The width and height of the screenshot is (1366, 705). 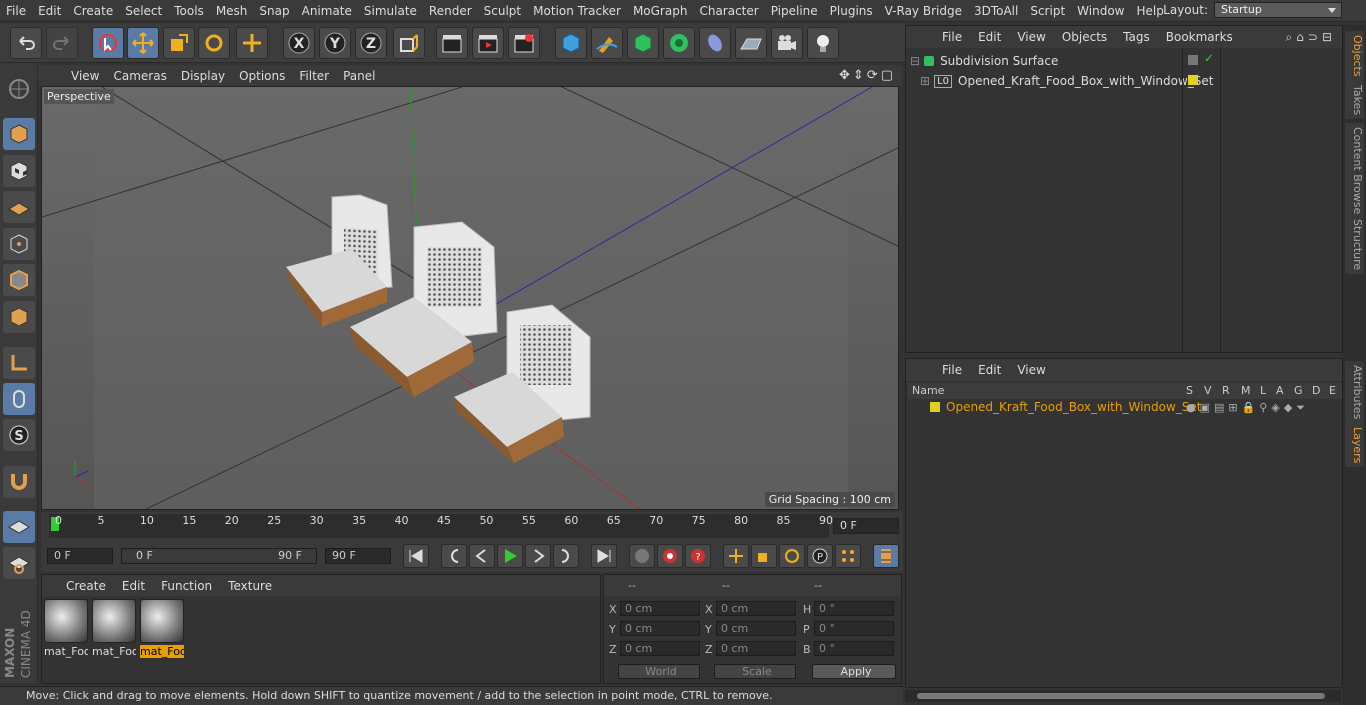 I want to click on z-axis-button: Z, so click(x=371, y=43).